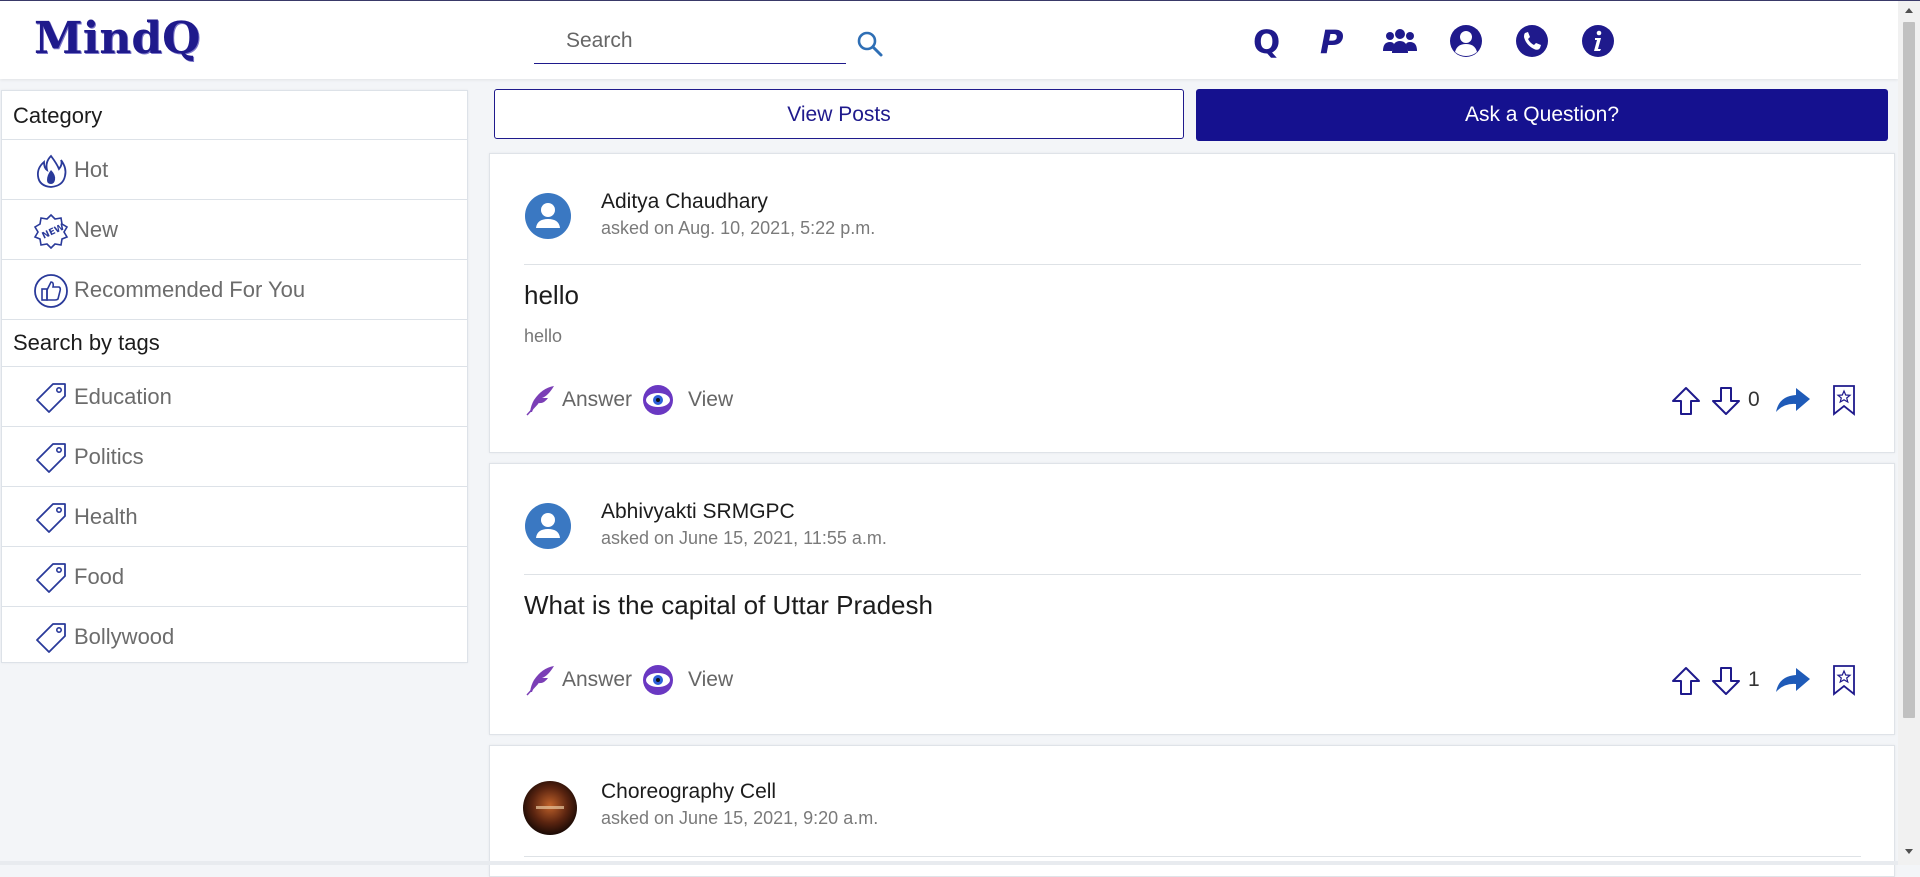  I want to click on scrollbar-thumb, so click(1909, 370).